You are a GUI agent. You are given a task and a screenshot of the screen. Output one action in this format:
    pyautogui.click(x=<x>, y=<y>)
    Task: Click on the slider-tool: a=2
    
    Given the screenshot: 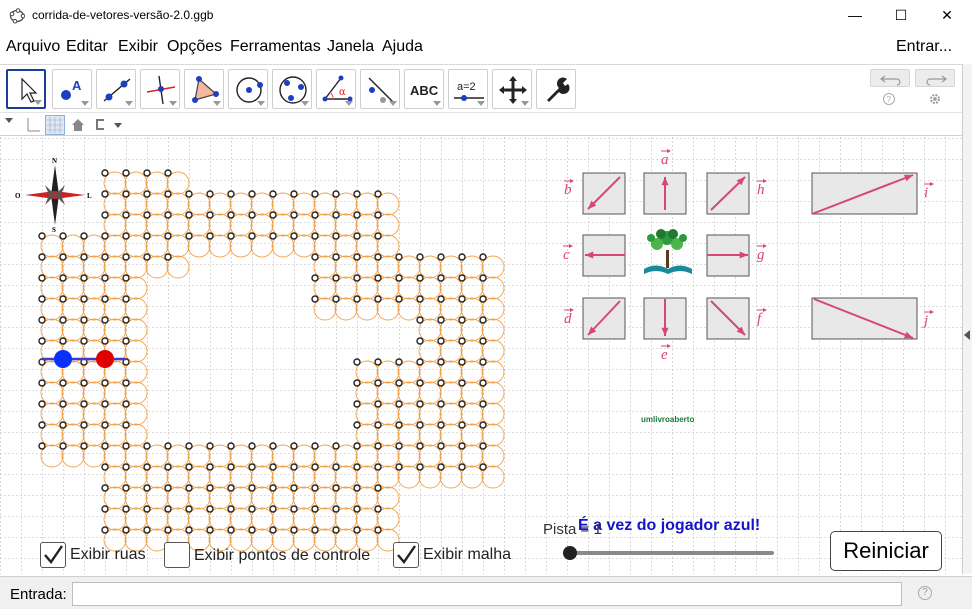 What is the action you would take?
    pyautogui.click(x=468, y=89)
    